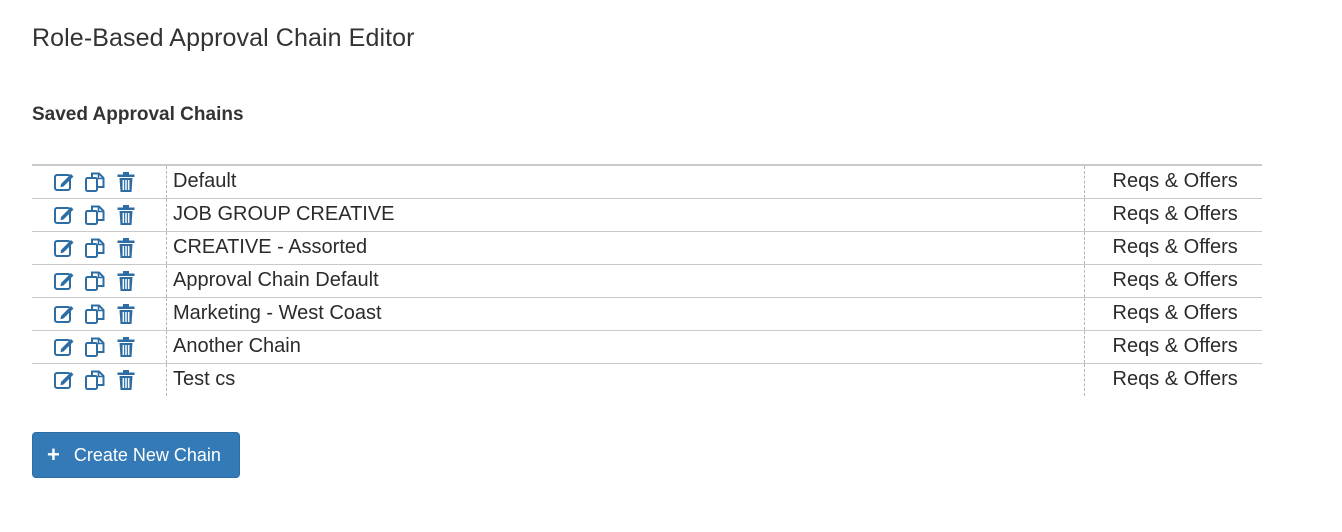  I want to click on section-title: Saved Approval Chains, so click(138, 114).